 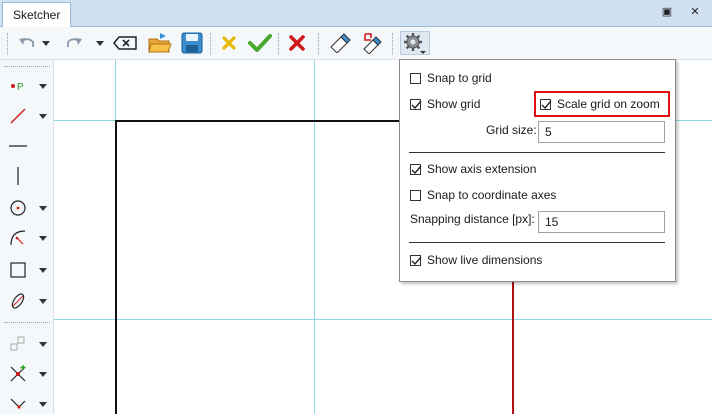 I want to click on restore-icon: ▣, so click(x=667, y=12).